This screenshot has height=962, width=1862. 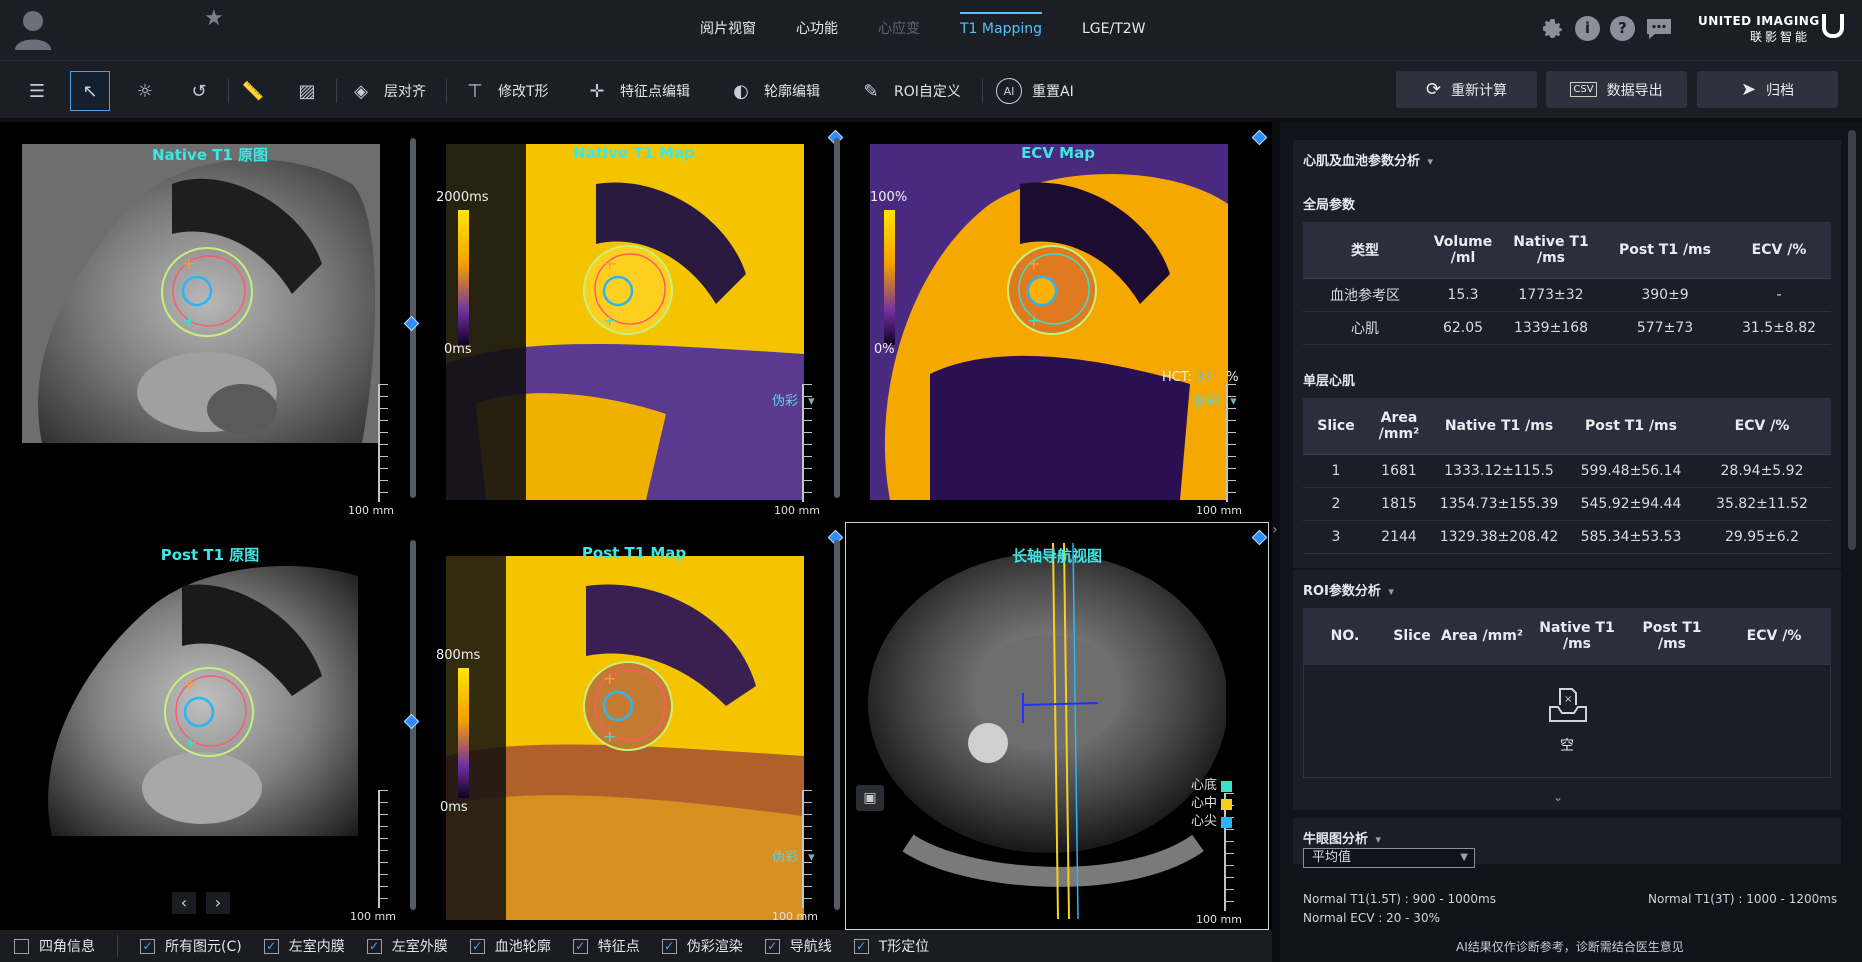 What do you see at coordinates (634, 553) in the screenshot?
I see `viewport-title: Post T1 Map` at bounding box center [634, 553].